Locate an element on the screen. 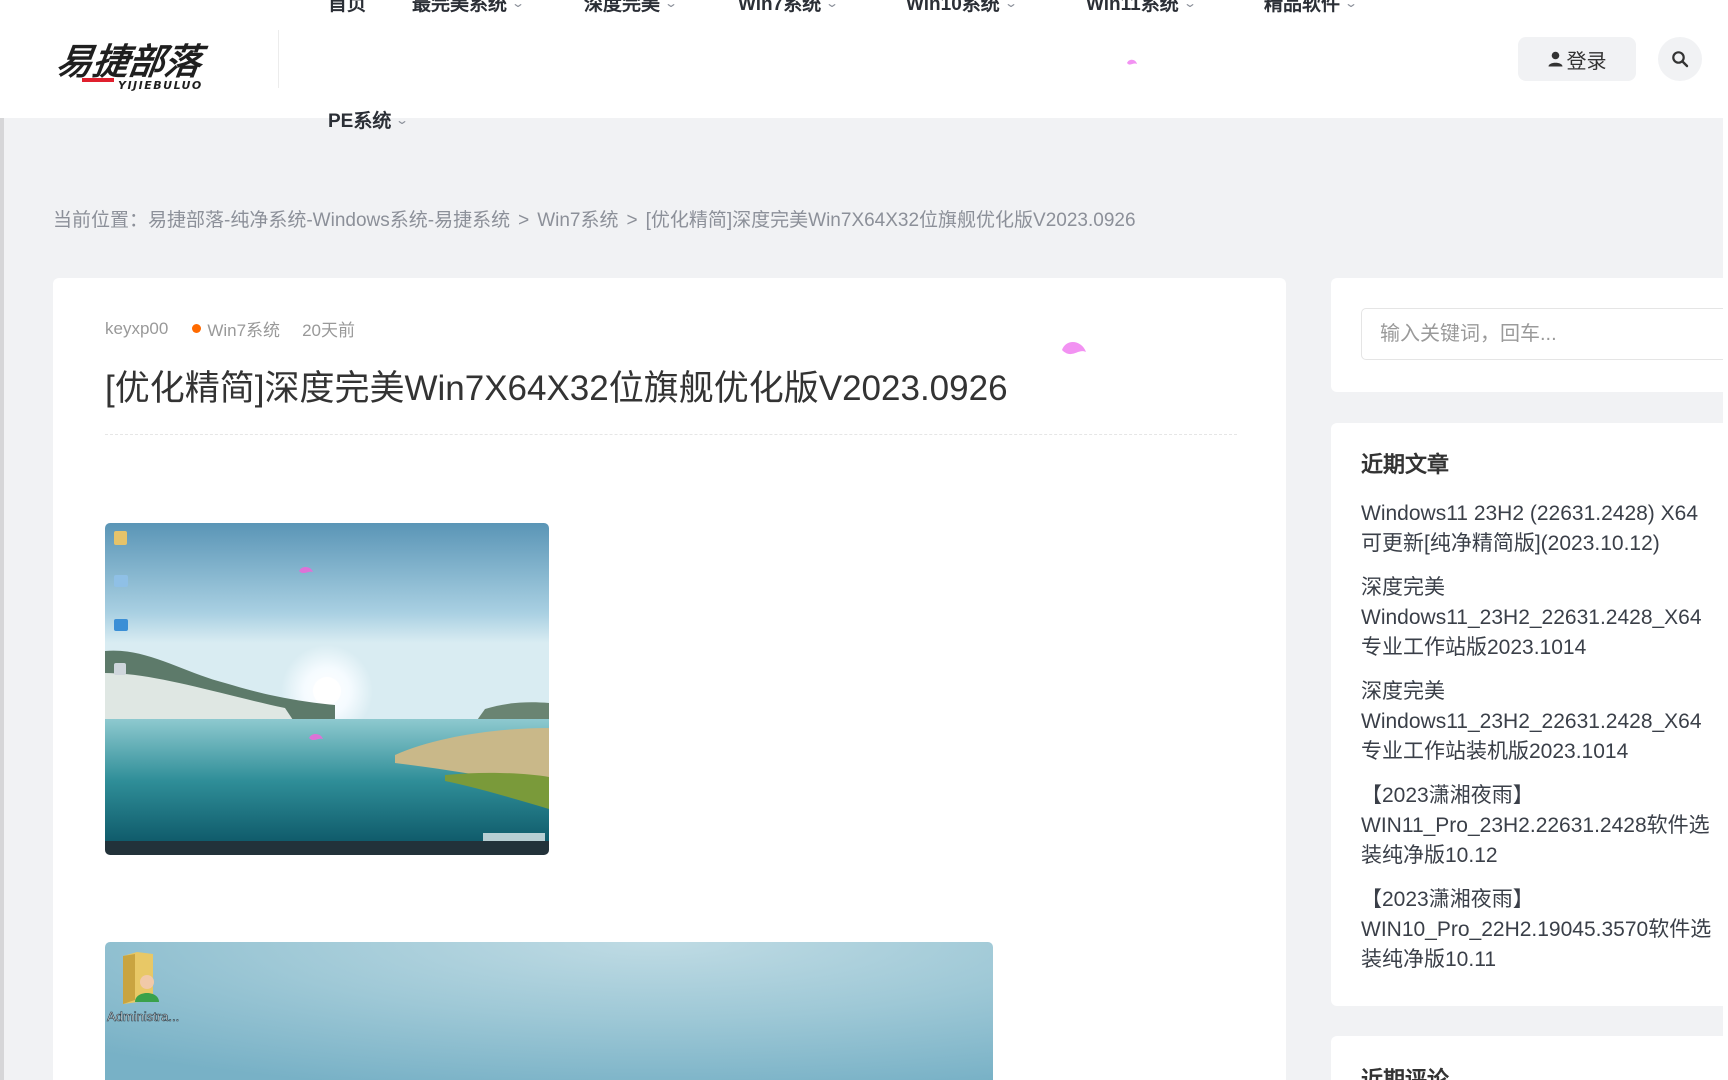  nav-item-win10: Win10系统 ⌄ is located at coordinates (962, 8).